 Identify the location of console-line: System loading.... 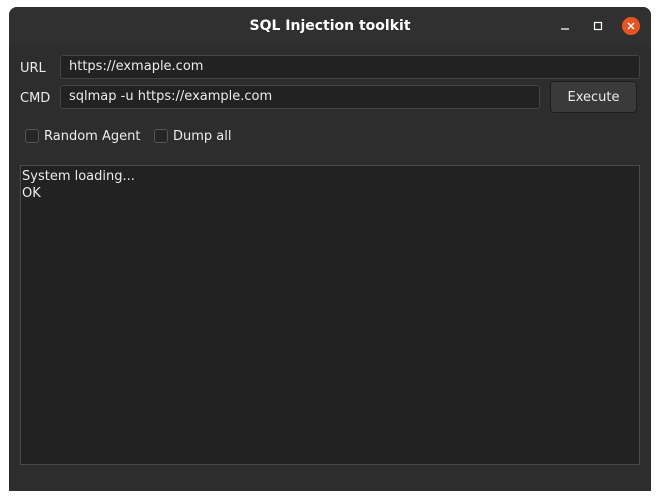
(78, 176).